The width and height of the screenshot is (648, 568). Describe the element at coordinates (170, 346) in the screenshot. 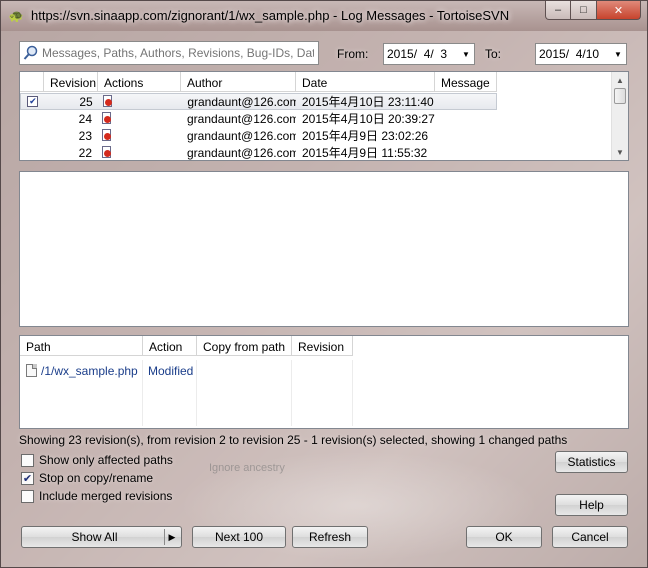

I see `column-header-action: Action` at that location.